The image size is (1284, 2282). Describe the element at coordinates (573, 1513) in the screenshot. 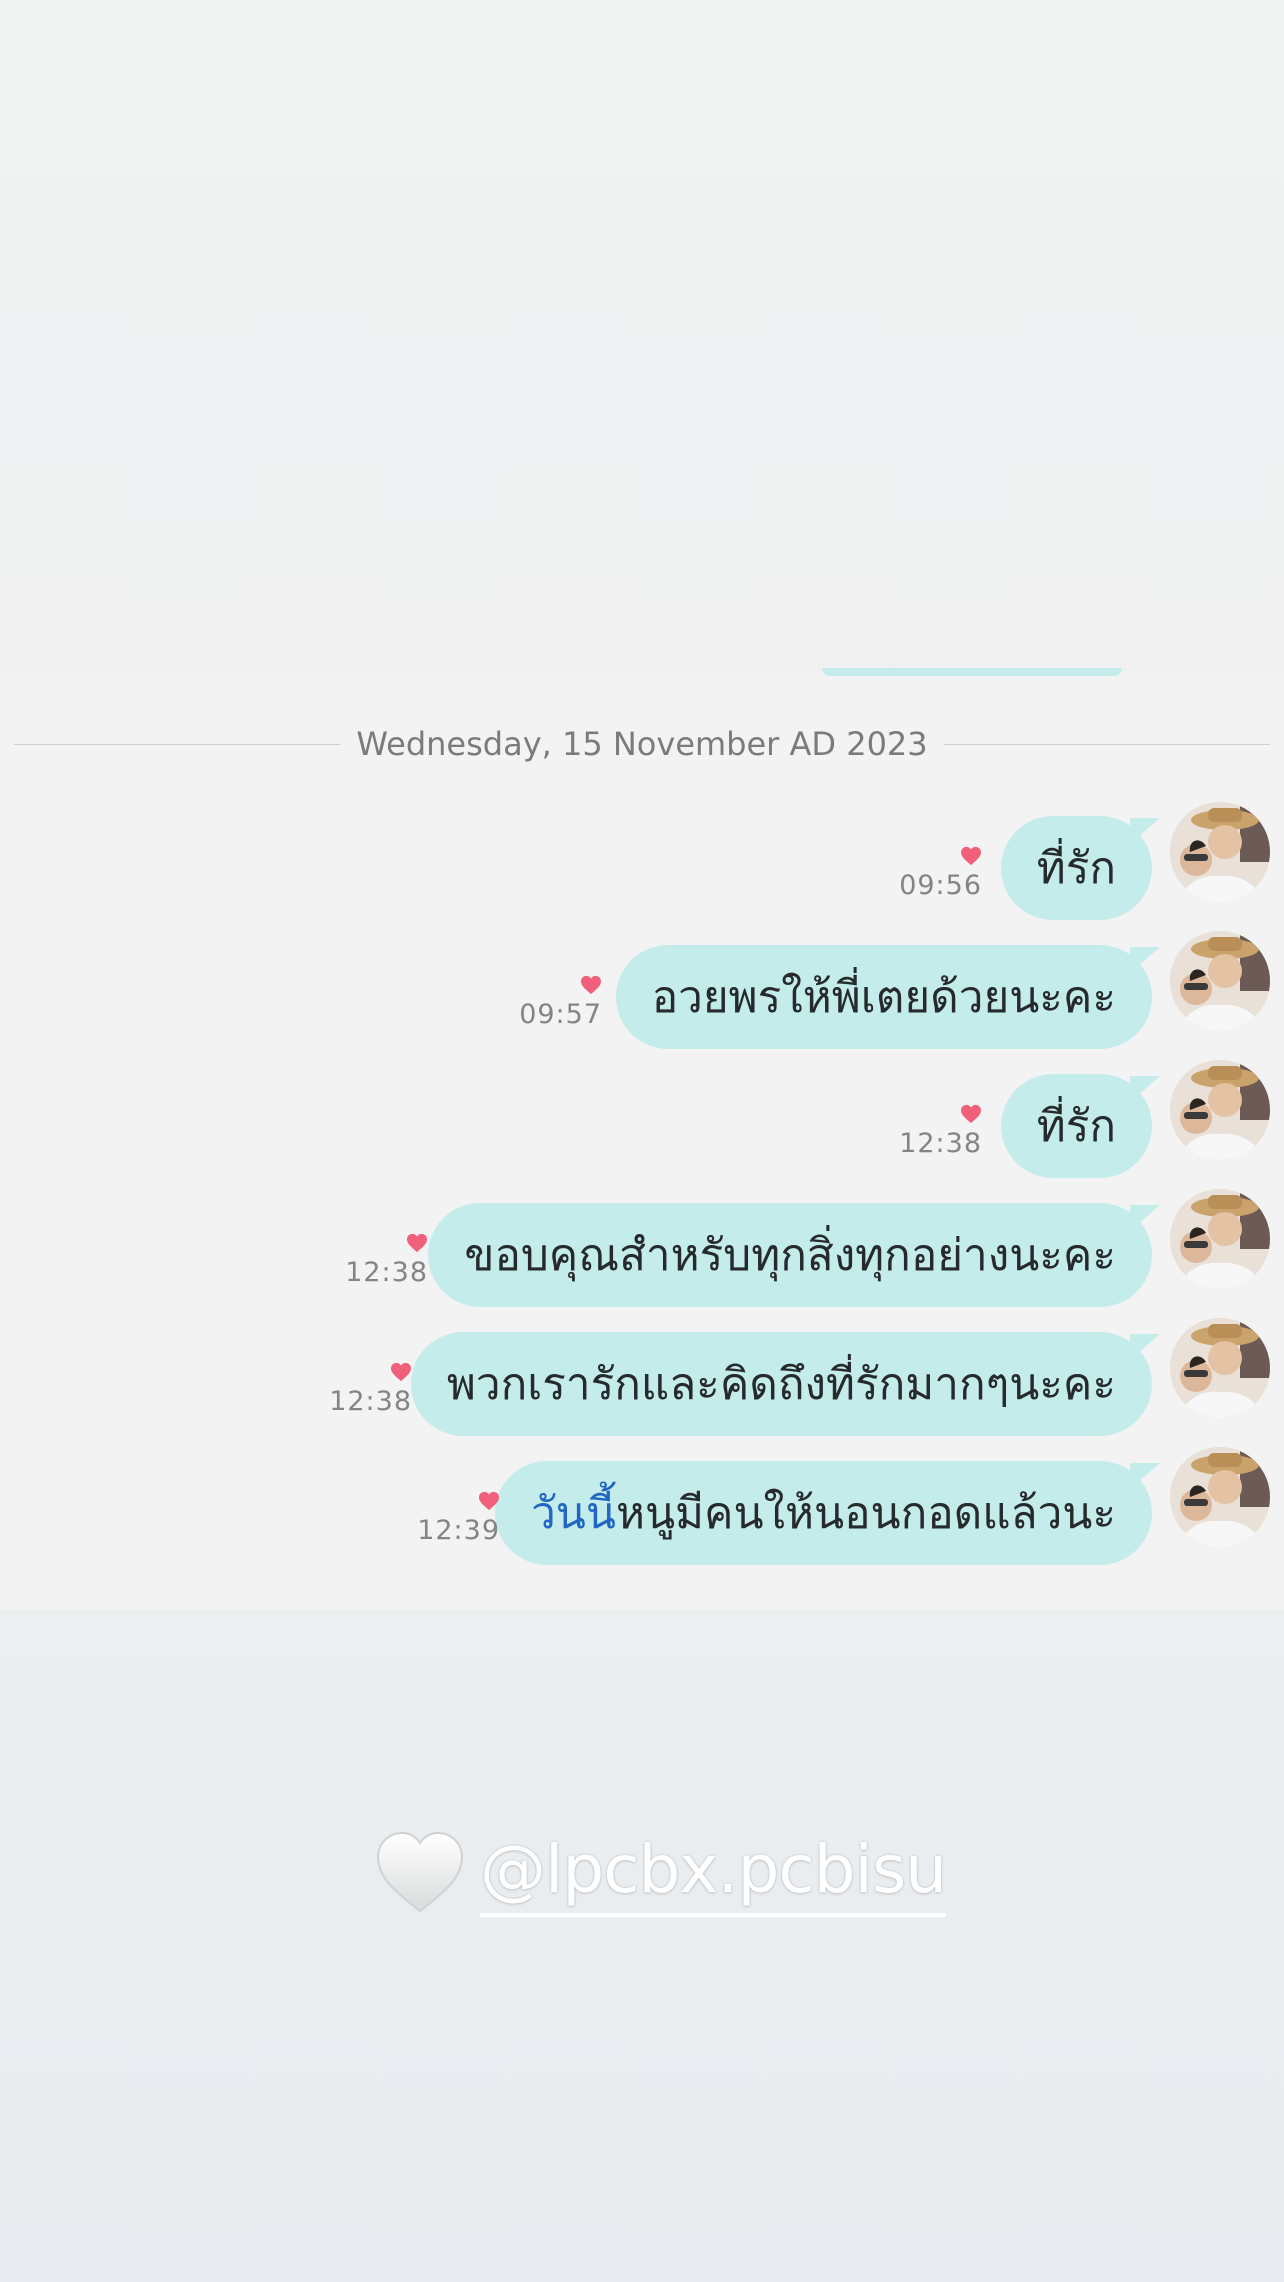

I see `message-link-text: วันนี้` at that location.